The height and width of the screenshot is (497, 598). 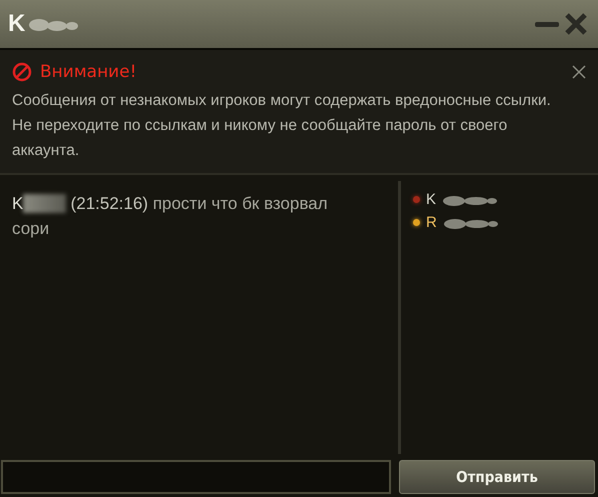 I want to click on minimize-button, so click(x=547, y=24).